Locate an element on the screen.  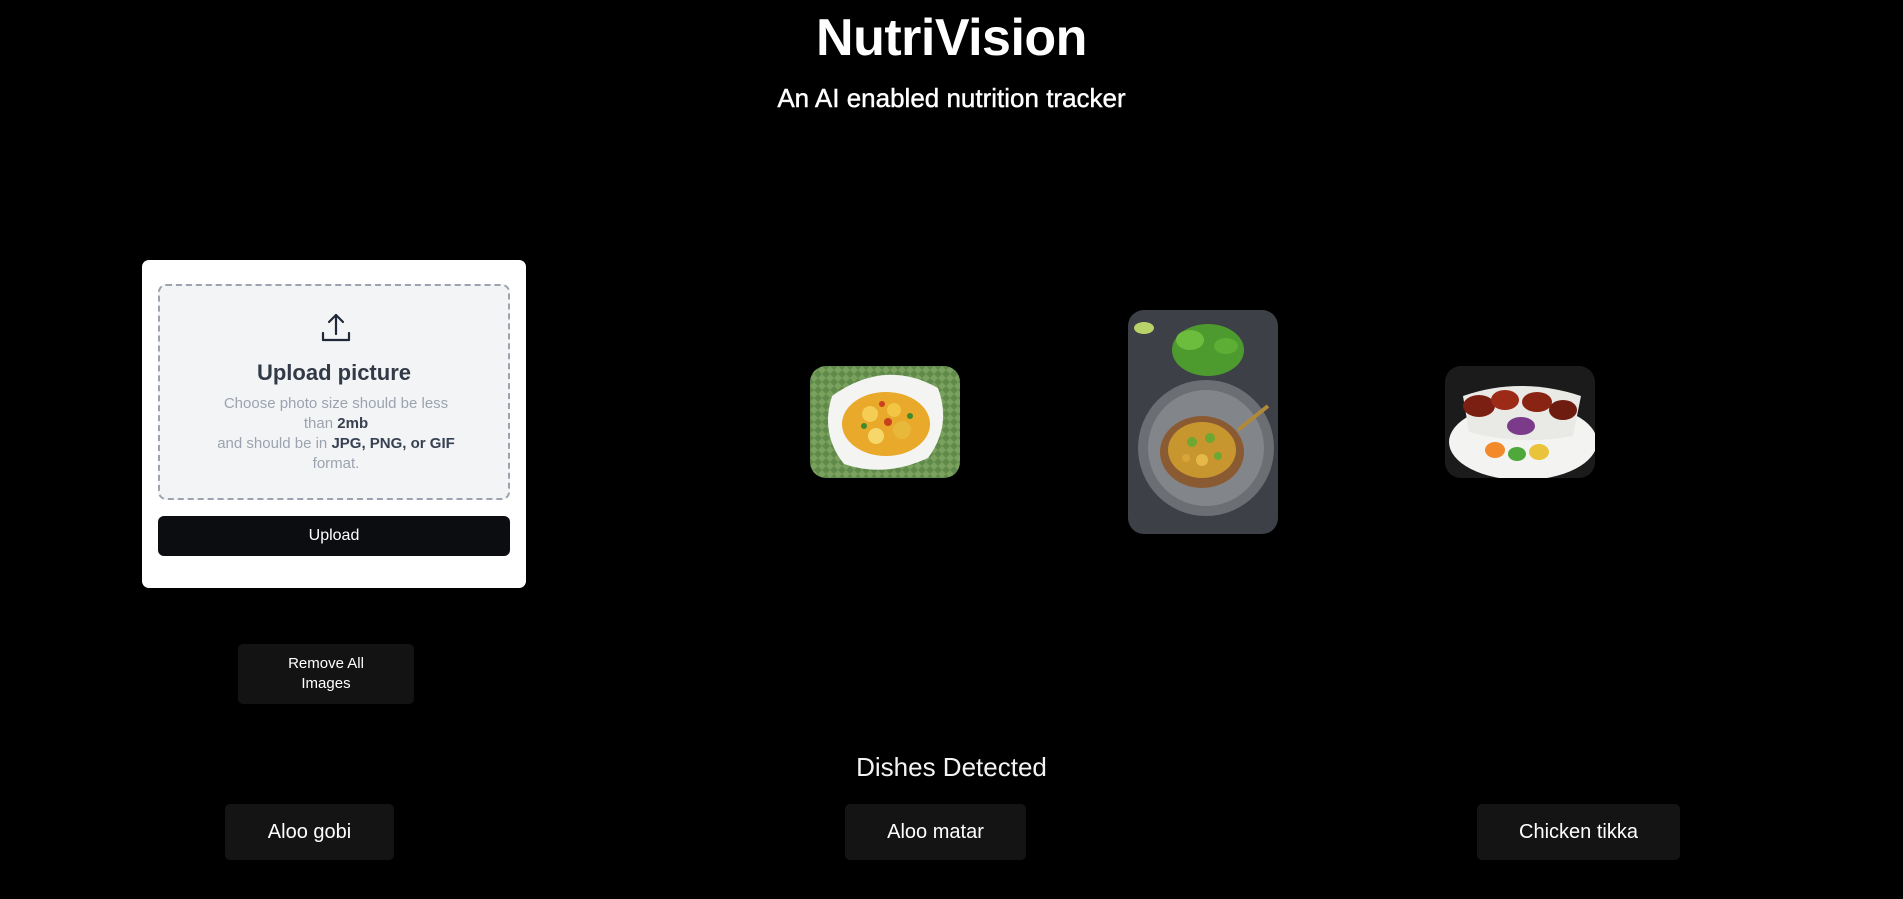
chicken-tikka-photo is located at coordinates (1520, 422).